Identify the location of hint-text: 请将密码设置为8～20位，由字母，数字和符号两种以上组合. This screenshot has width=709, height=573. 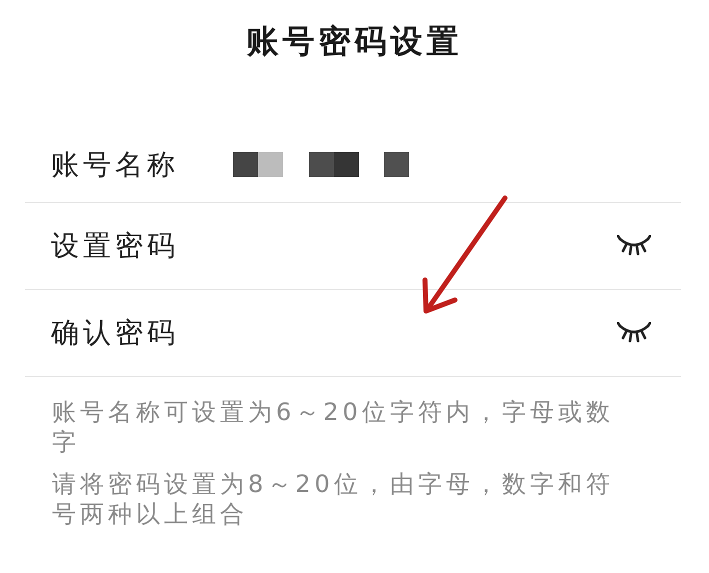
(333, 499).